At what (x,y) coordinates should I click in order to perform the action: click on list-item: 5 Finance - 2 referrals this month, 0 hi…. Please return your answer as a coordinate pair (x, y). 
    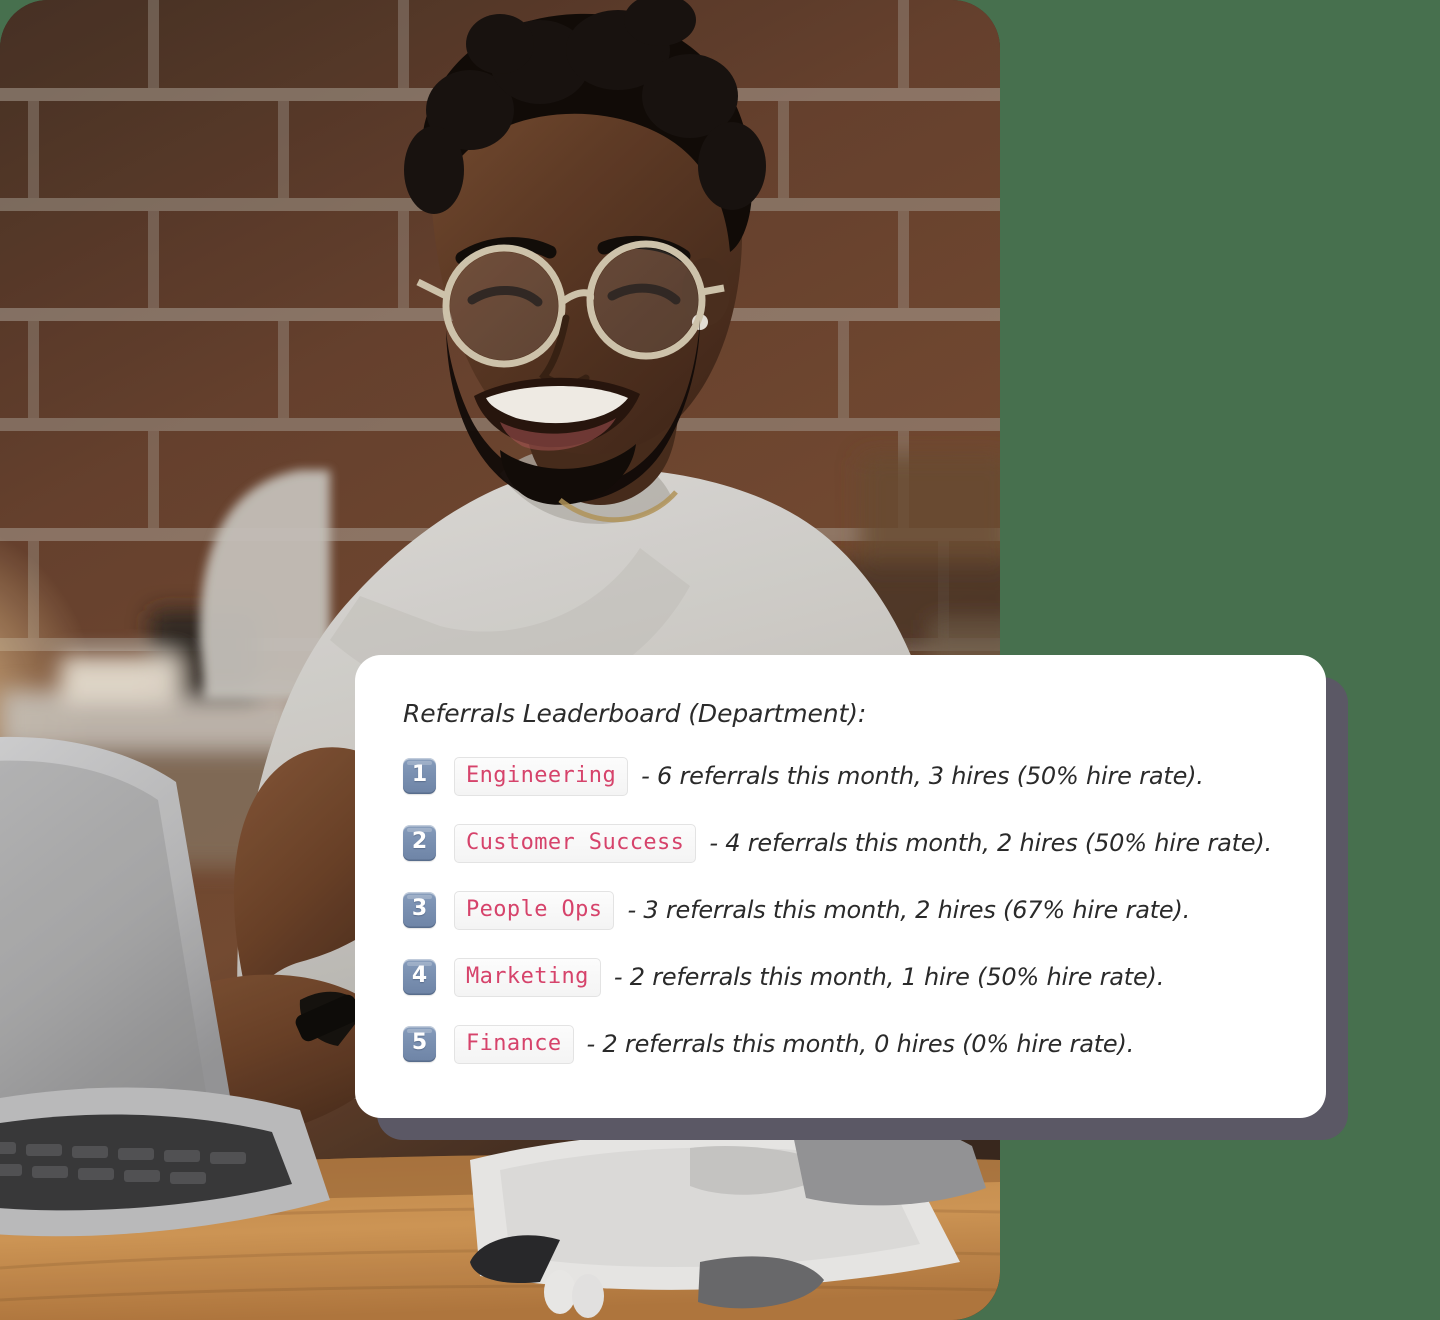
    Looking at the image, I should click on (844, 1044).